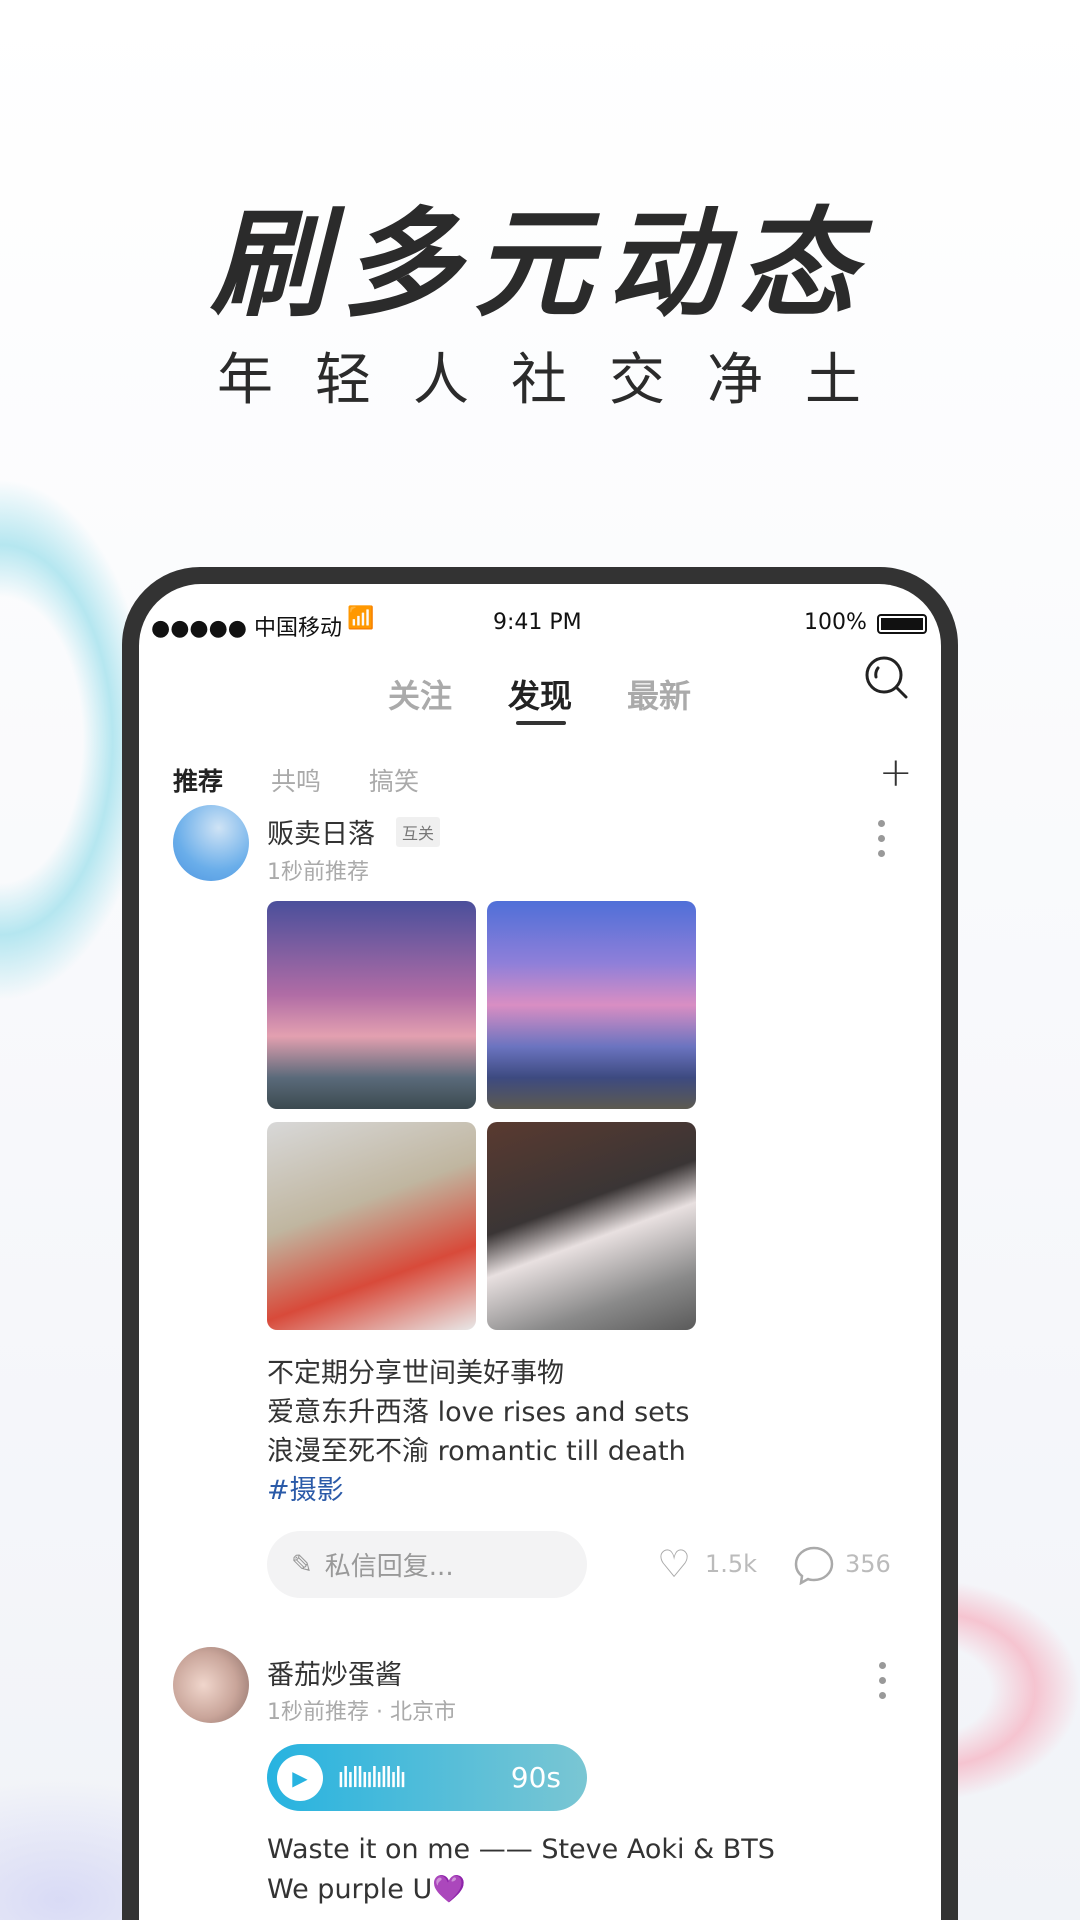  What do you see at coordinates (302, 1564) in the screenshot?
I see `pencil-icon: ✎` at bounding box center [302, 1564].